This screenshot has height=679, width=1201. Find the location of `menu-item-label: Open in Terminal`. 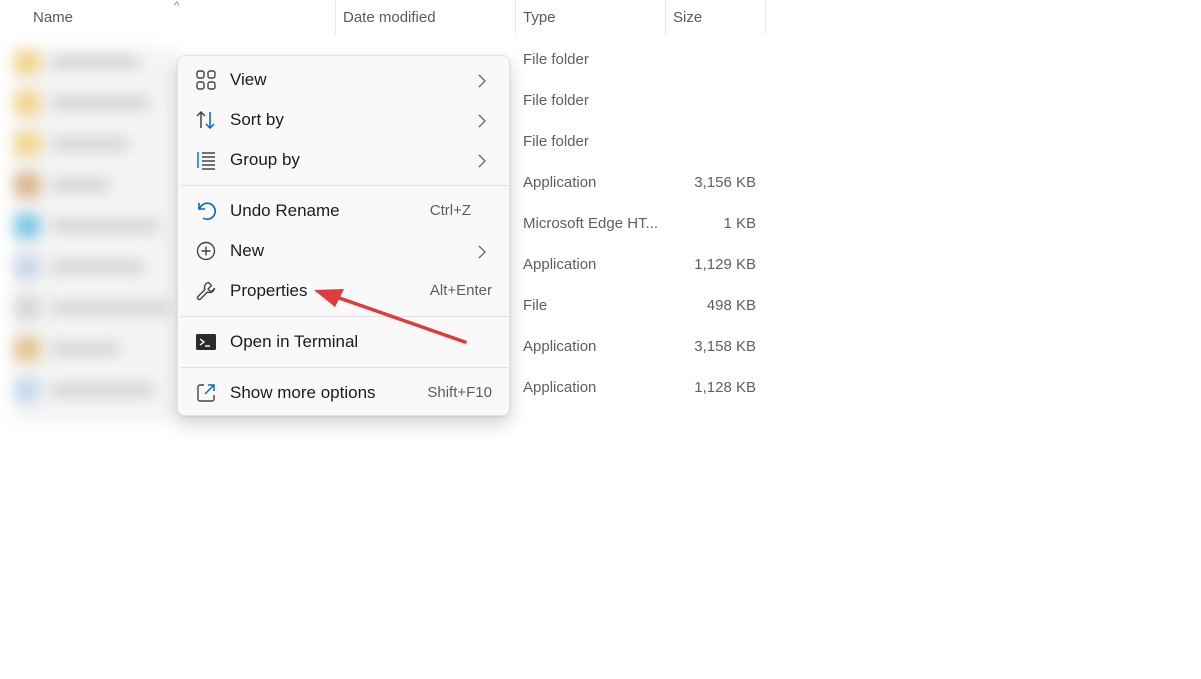

menu-item-label: Open in Terminal is located at coordinates (294, 341).